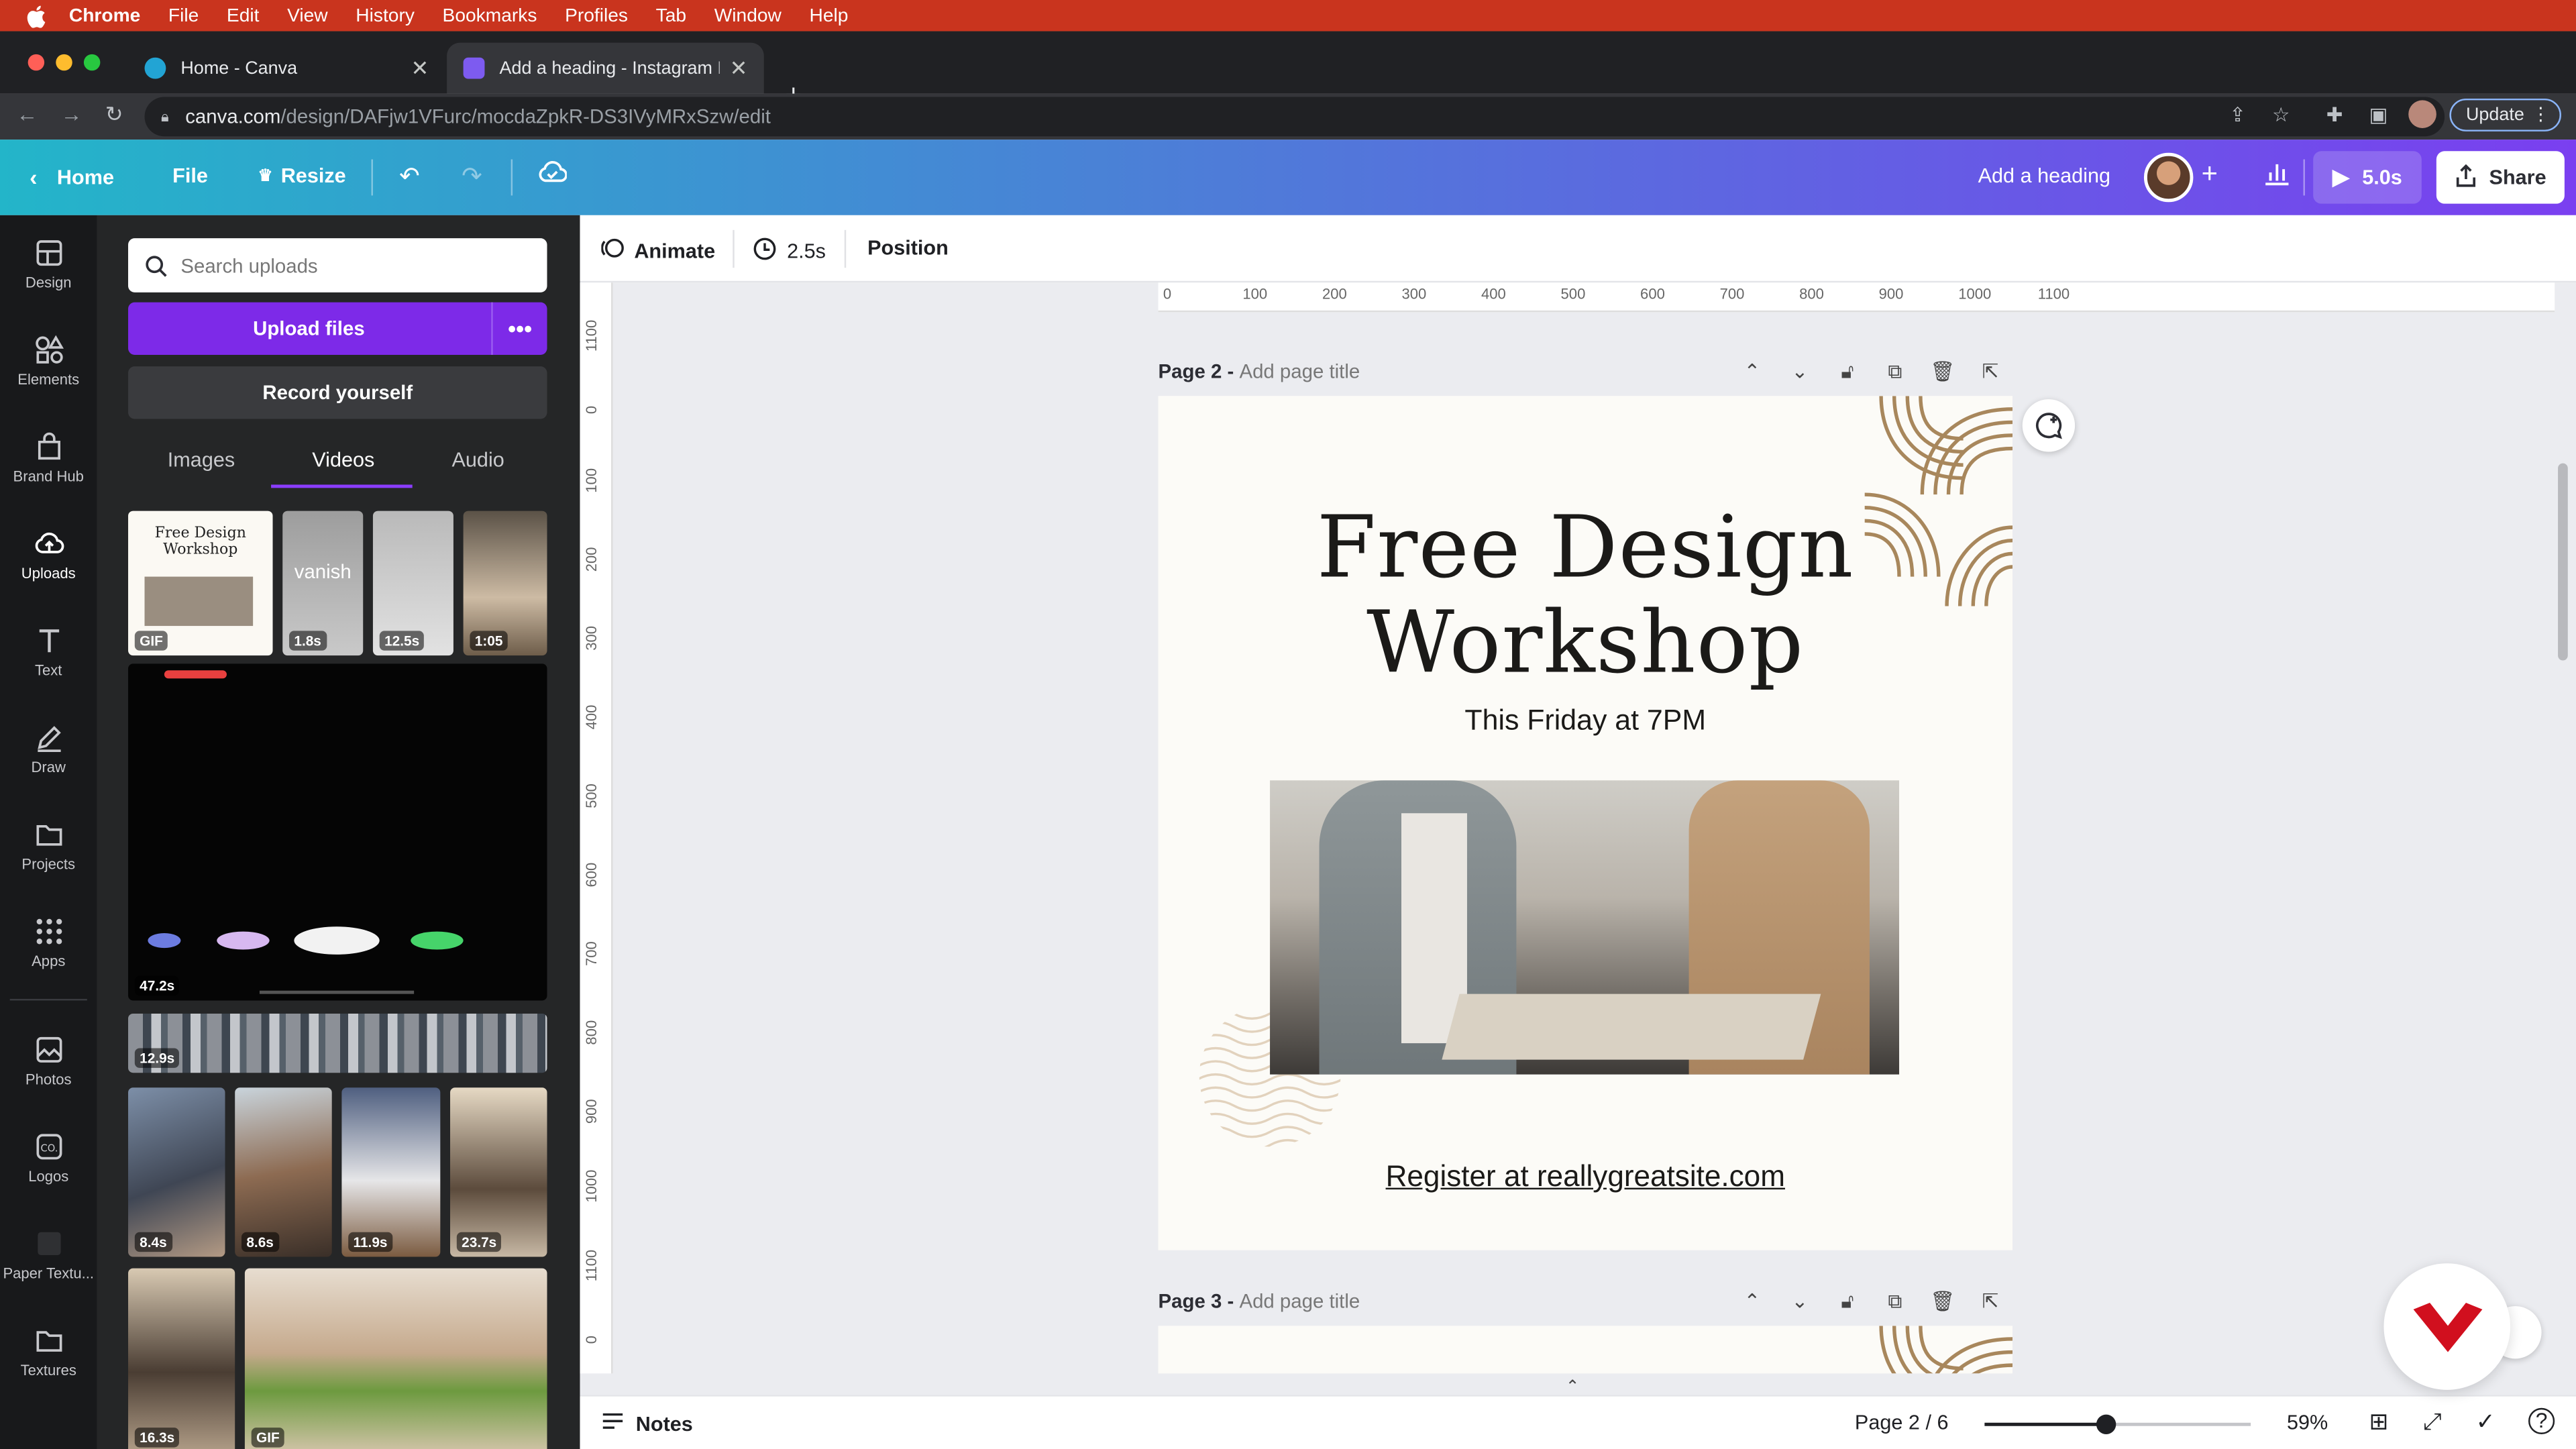 This screenshot has height=1449, width=2576. Describe the element at coordinates (1585, 548) in the screenshot. I see `design-heading-line-1: Free Design` at that location.